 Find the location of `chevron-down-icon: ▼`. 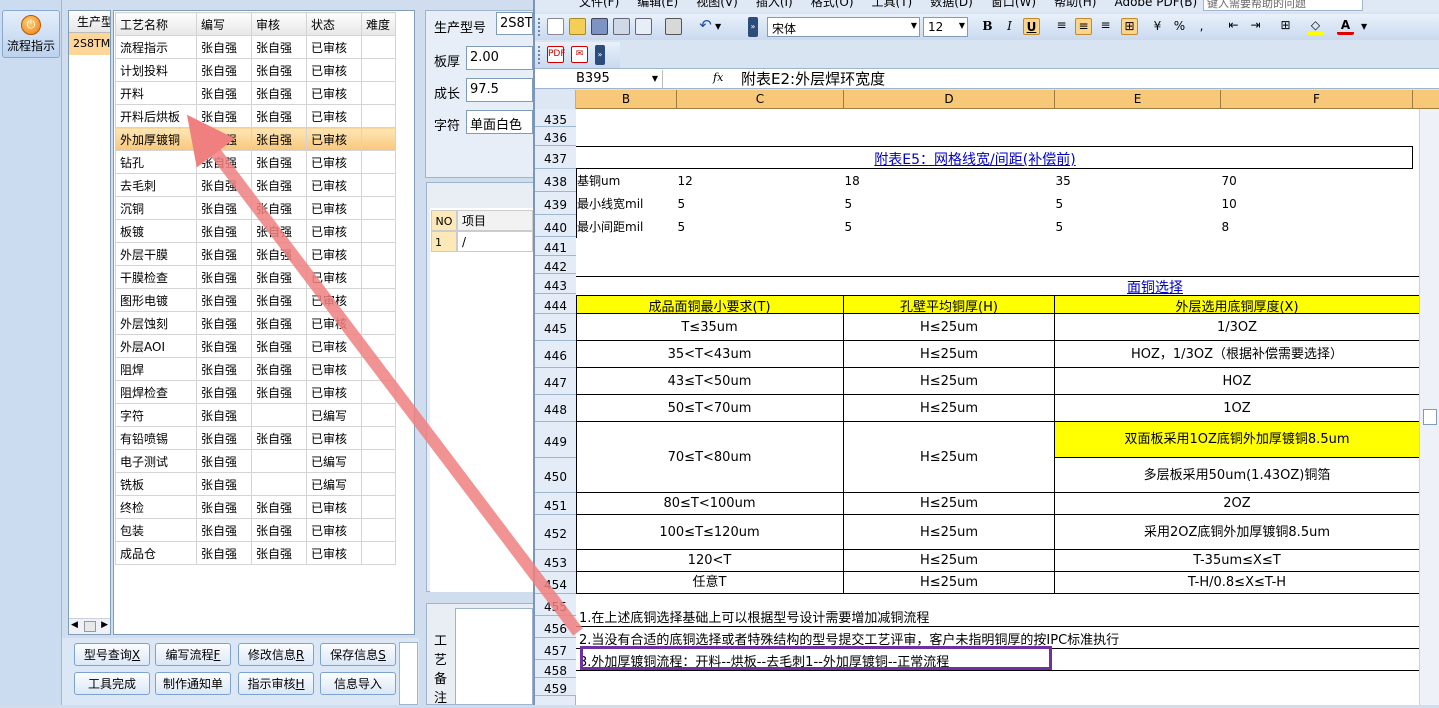

chevron-down-icon: ▼ is located at coordinates (962, 25).